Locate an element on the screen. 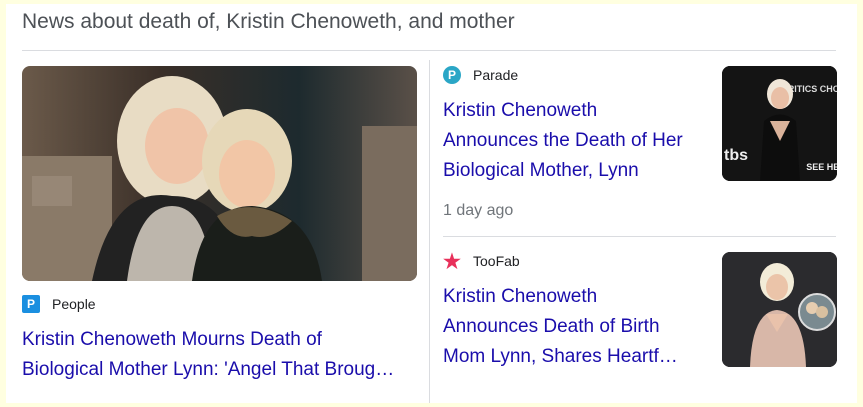 This screenshot has height=407, width=863. source-toofab: ★ TooFab is located at coordinates (481, 261).